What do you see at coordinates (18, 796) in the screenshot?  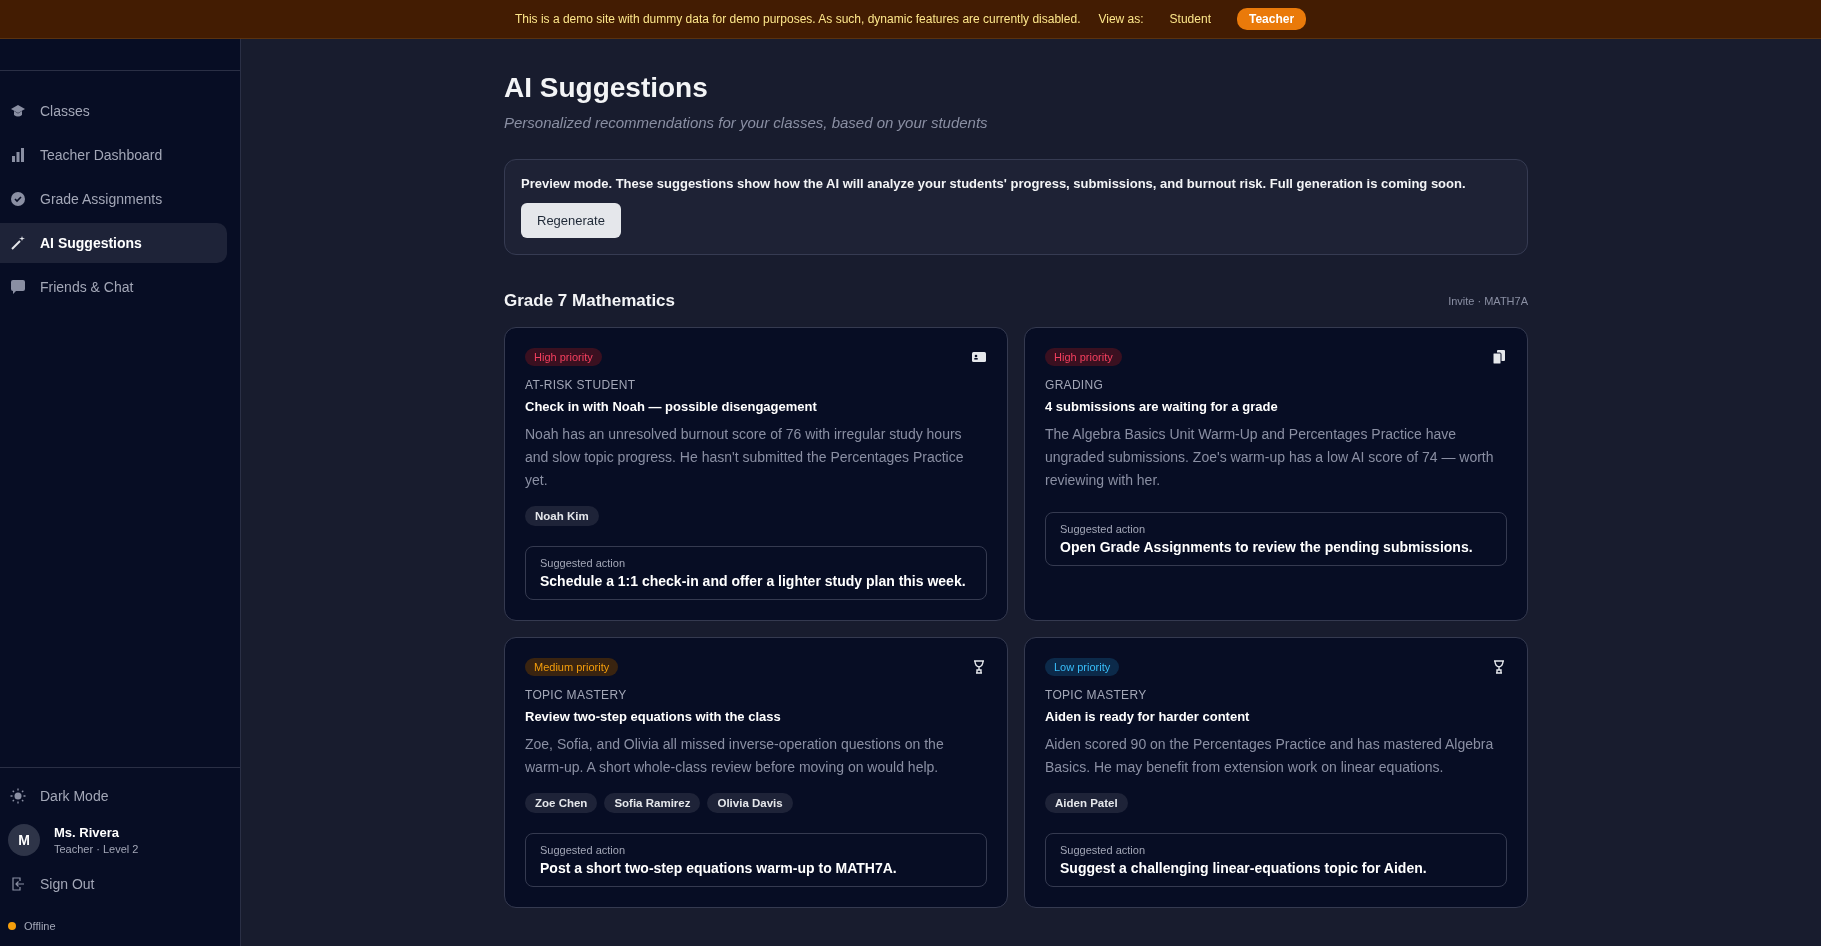 I see `sun-icon` at bounding box center [18, 796].